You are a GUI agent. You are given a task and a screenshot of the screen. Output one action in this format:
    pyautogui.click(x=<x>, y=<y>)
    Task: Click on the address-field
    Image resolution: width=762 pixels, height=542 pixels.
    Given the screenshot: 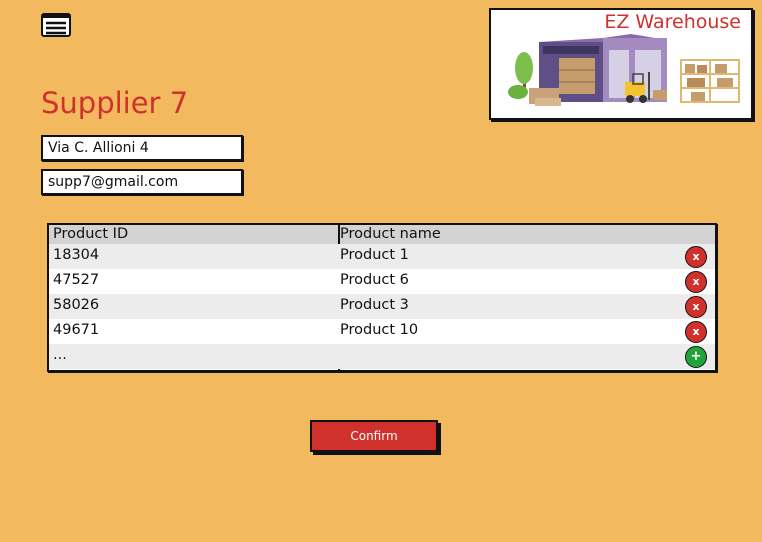 What is the action you would take?
    pyautogui.click(x=142, y=148)
    